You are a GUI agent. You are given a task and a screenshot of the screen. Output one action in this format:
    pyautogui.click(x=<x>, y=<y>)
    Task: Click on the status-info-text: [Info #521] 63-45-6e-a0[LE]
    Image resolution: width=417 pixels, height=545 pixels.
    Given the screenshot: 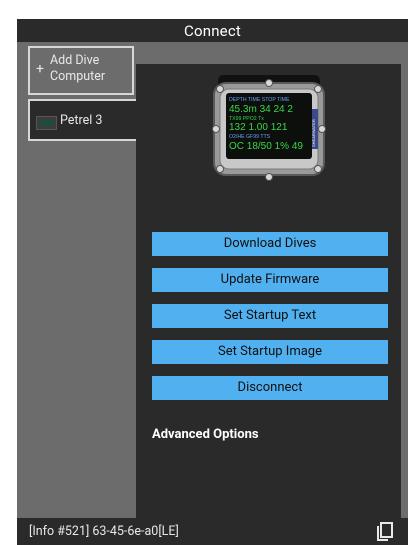 What is the action you would take?
    pyautogui.click(x=104, y=531)
    